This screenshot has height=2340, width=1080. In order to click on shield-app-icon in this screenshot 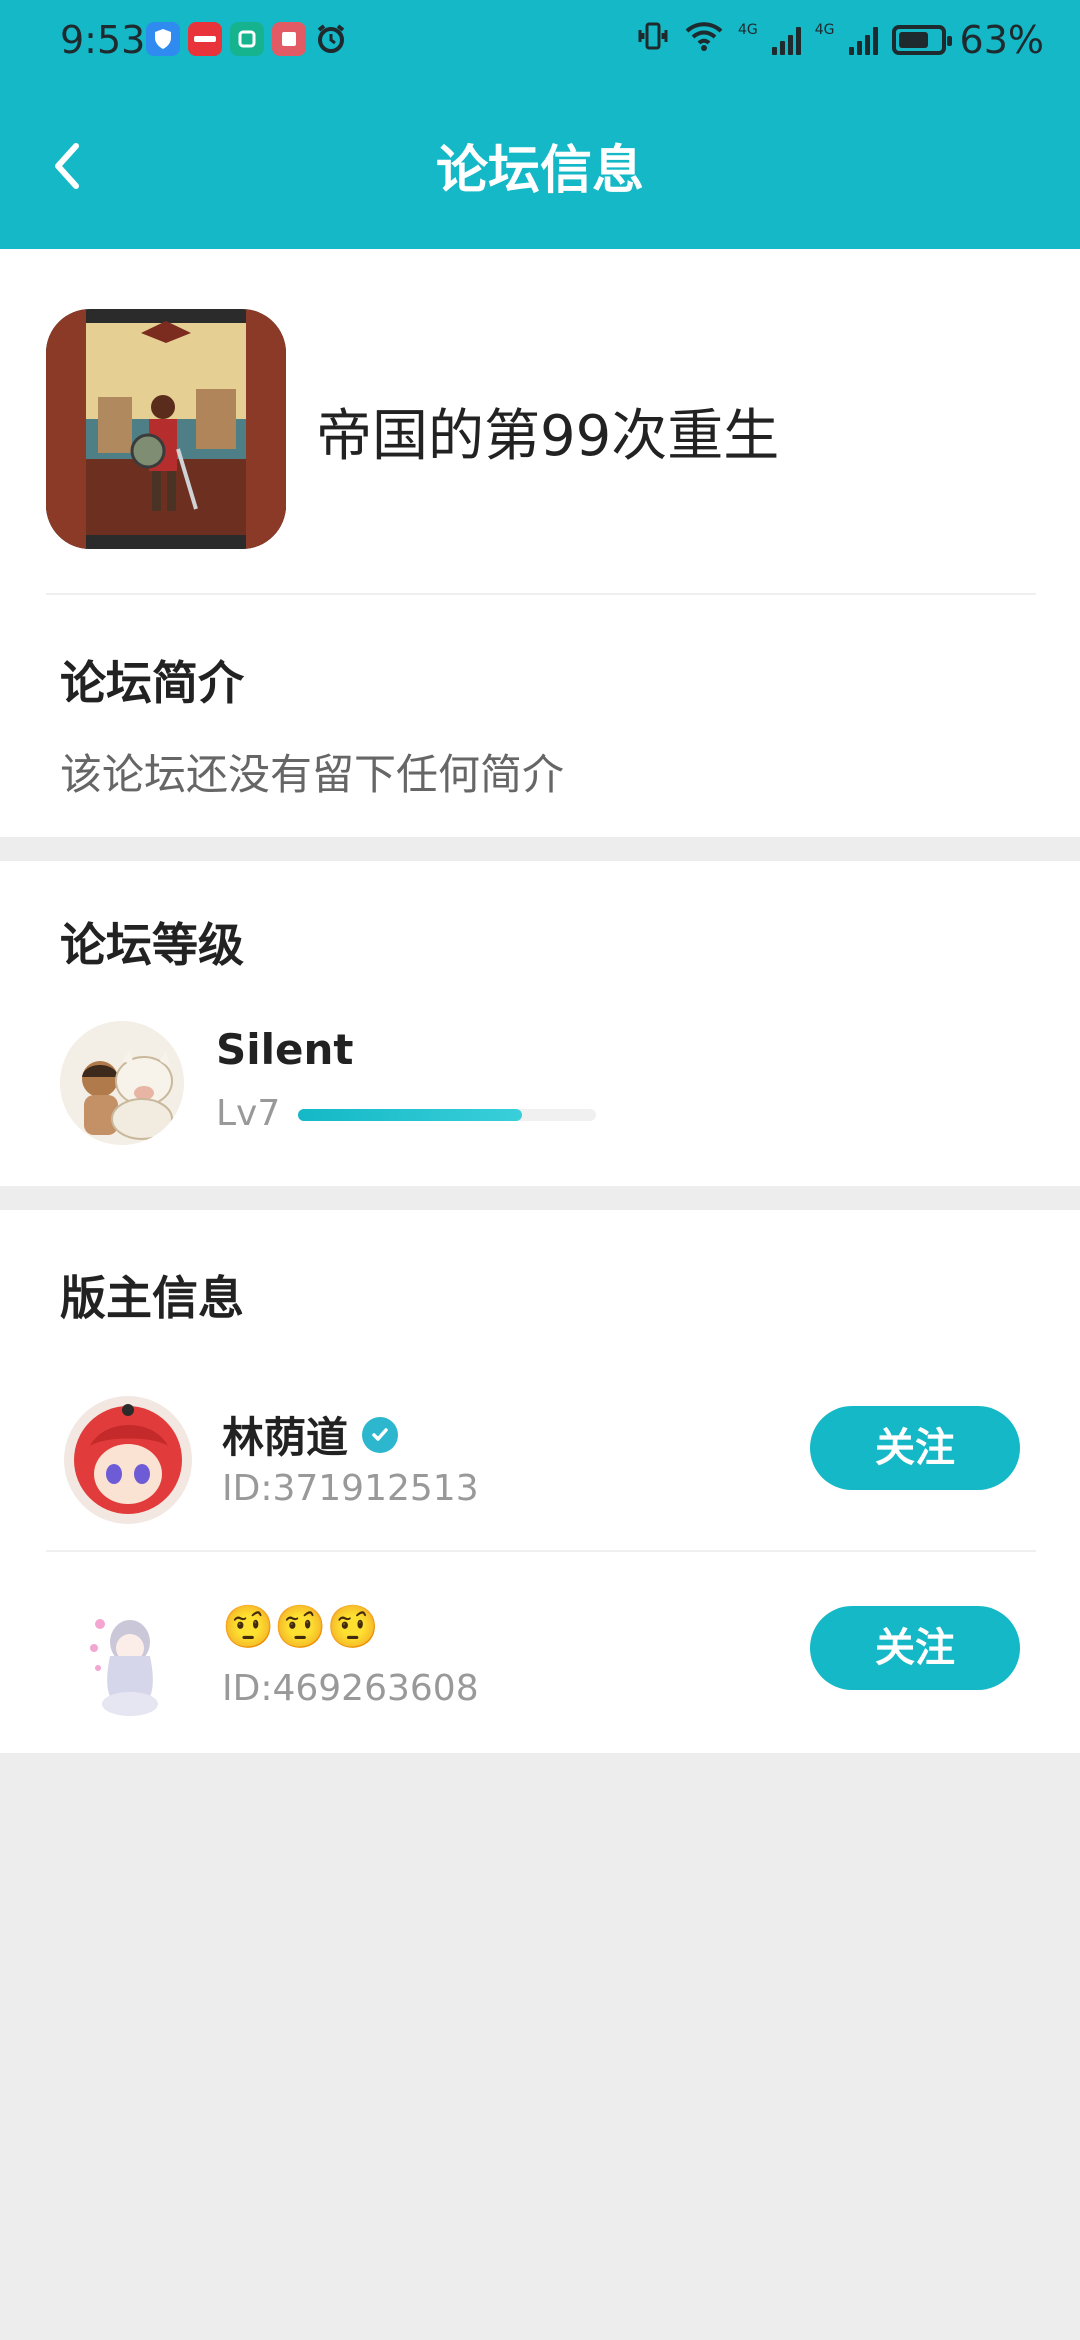, I will do `click(163, 39)`.